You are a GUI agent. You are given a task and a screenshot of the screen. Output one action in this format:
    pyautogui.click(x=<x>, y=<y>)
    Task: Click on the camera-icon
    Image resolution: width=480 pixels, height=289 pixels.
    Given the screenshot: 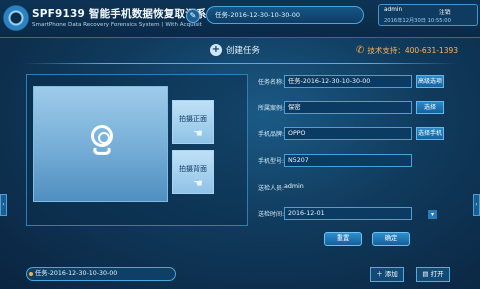 What is the action you would take?
    pyautogui.click(x=102, y=136)
    